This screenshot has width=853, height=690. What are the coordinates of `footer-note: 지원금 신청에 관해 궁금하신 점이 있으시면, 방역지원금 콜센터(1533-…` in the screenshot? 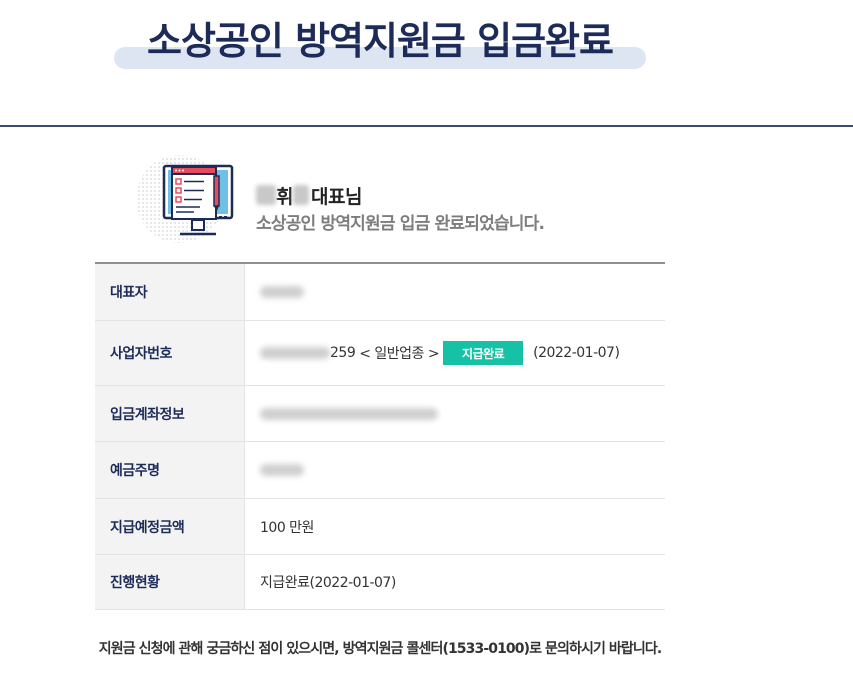 It's located at (380, 649).